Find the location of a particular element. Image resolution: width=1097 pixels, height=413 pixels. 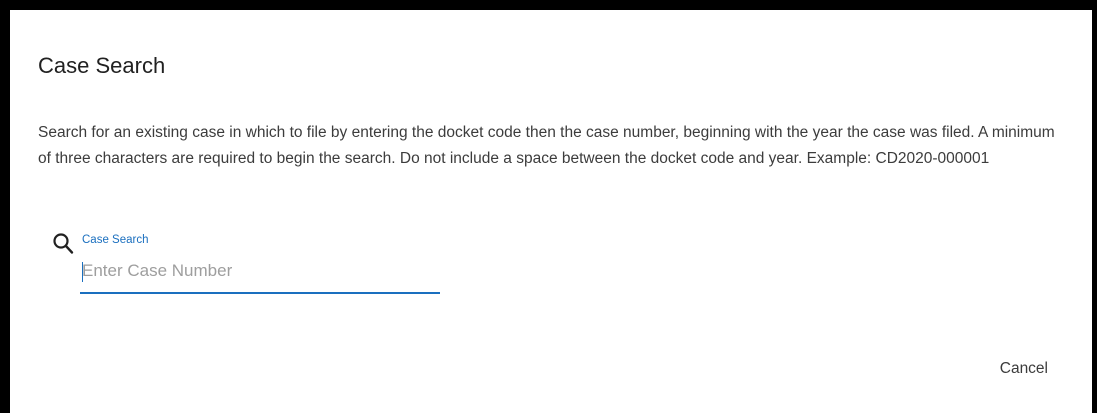

case-search-label: Case Search is located at coordinates (115, 240).